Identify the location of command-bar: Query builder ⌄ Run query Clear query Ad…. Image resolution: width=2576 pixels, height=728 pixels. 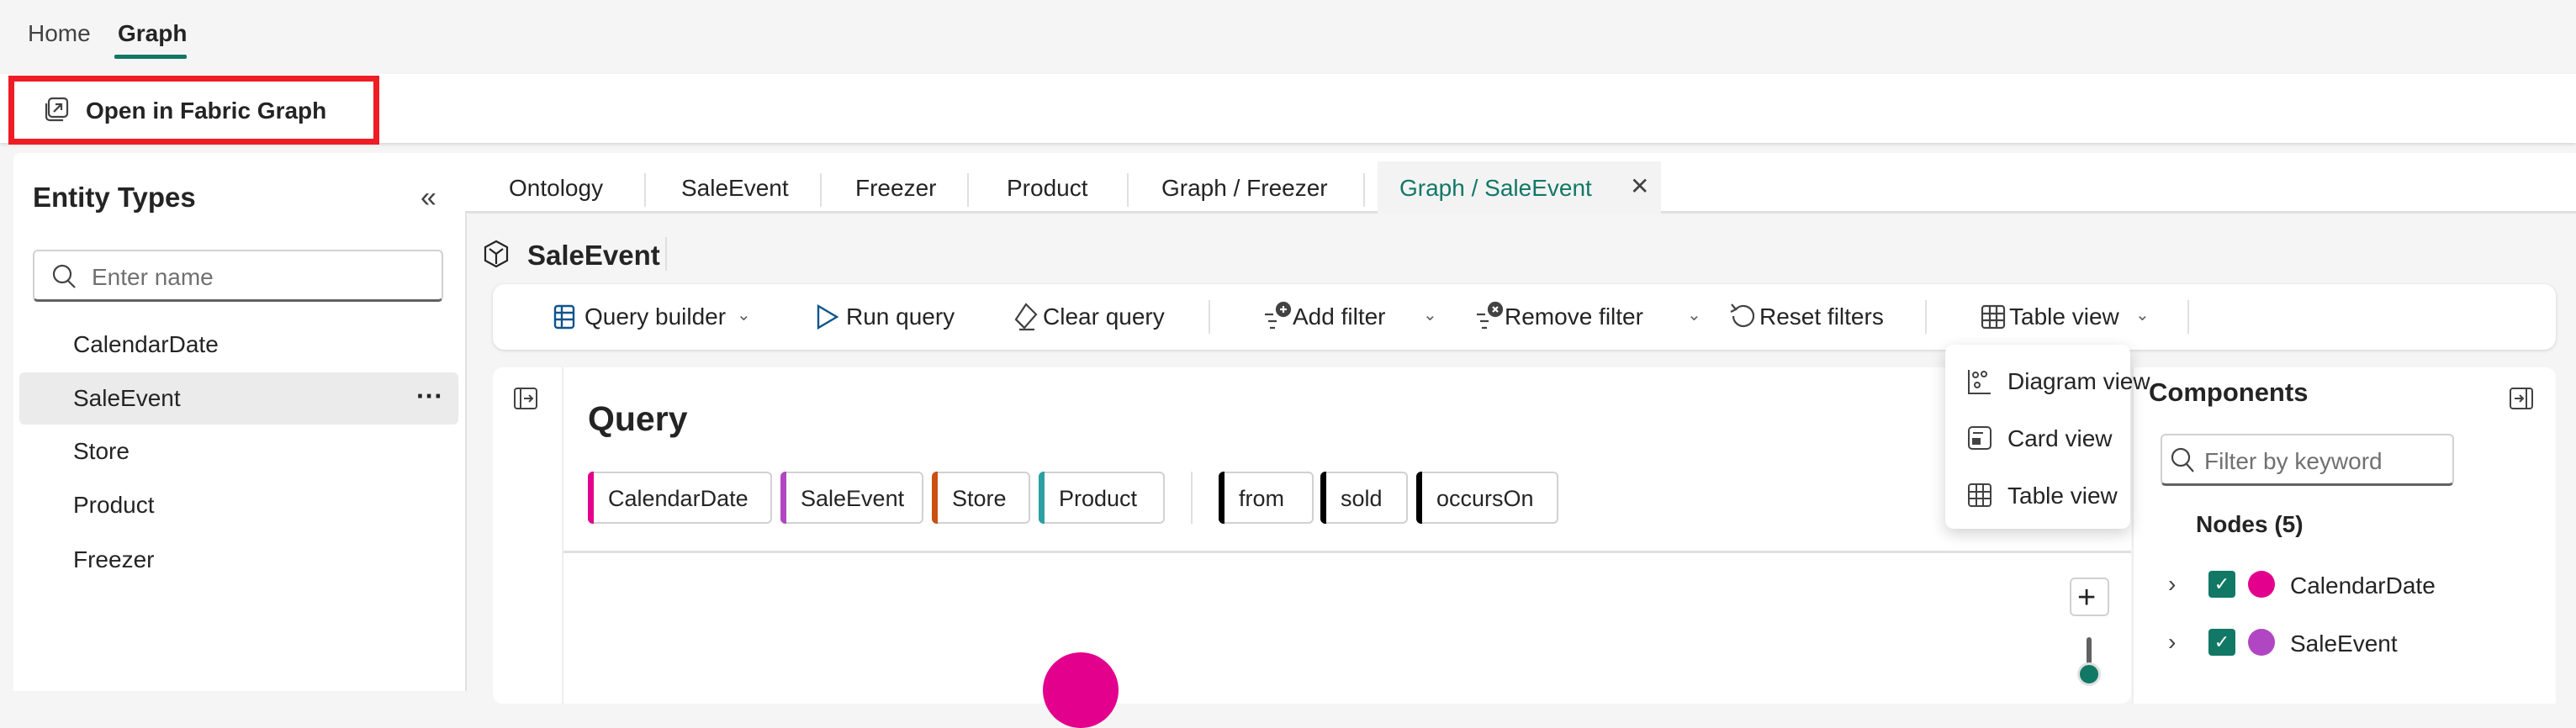
(1524, 317).